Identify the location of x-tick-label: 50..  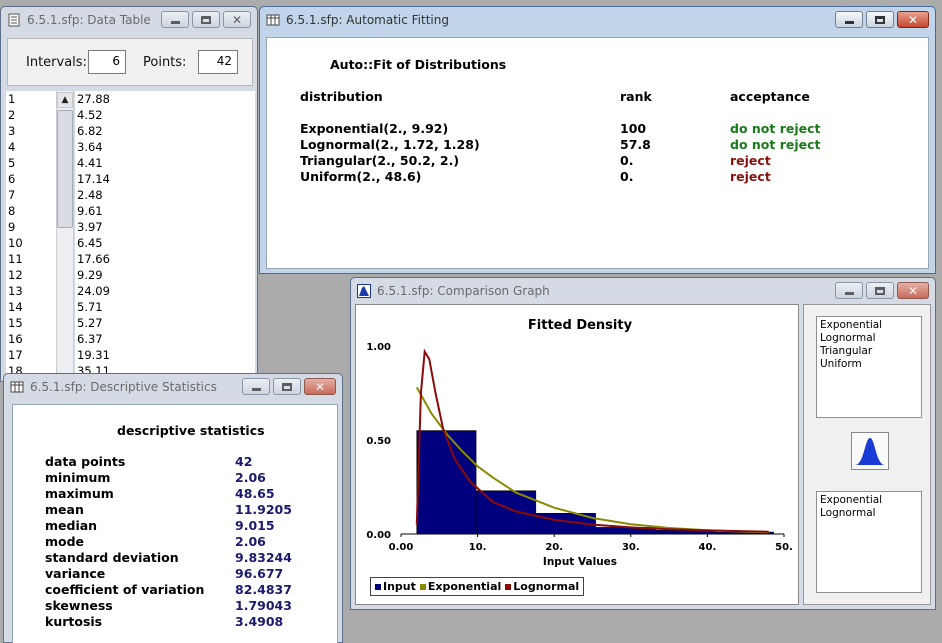
(784, 547).